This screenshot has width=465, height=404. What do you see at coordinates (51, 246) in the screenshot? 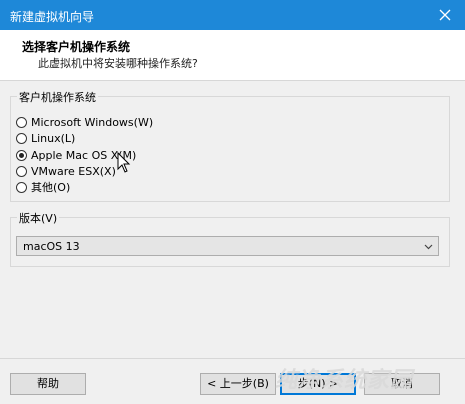
I see `version-select-value: macOS 13` at bounding box center [51, 246].